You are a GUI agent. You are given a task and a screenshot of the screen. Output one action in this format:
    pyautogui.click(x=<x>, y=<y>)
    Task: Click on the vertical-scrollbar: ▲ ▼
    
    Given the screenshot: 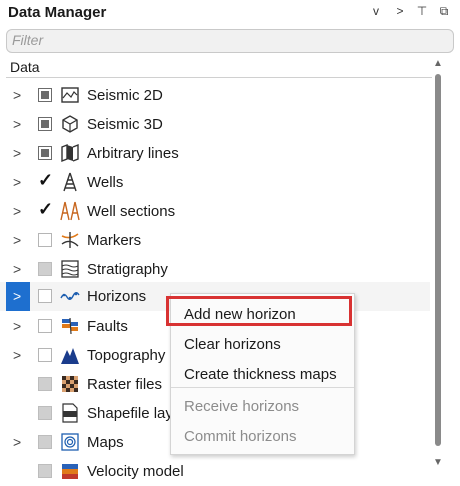 What is the action you would take?
    pyautogui.click(x=439, y=263)
    